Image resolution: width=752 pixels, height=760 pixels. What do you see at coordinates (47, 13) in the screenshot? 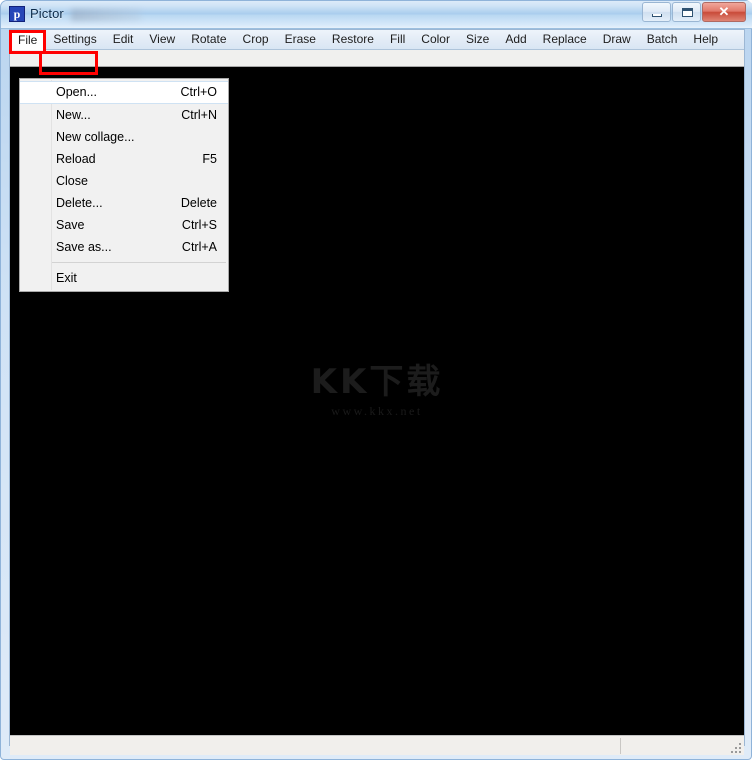
I see `window-title: Pictor` at bounding box center [47, 13].